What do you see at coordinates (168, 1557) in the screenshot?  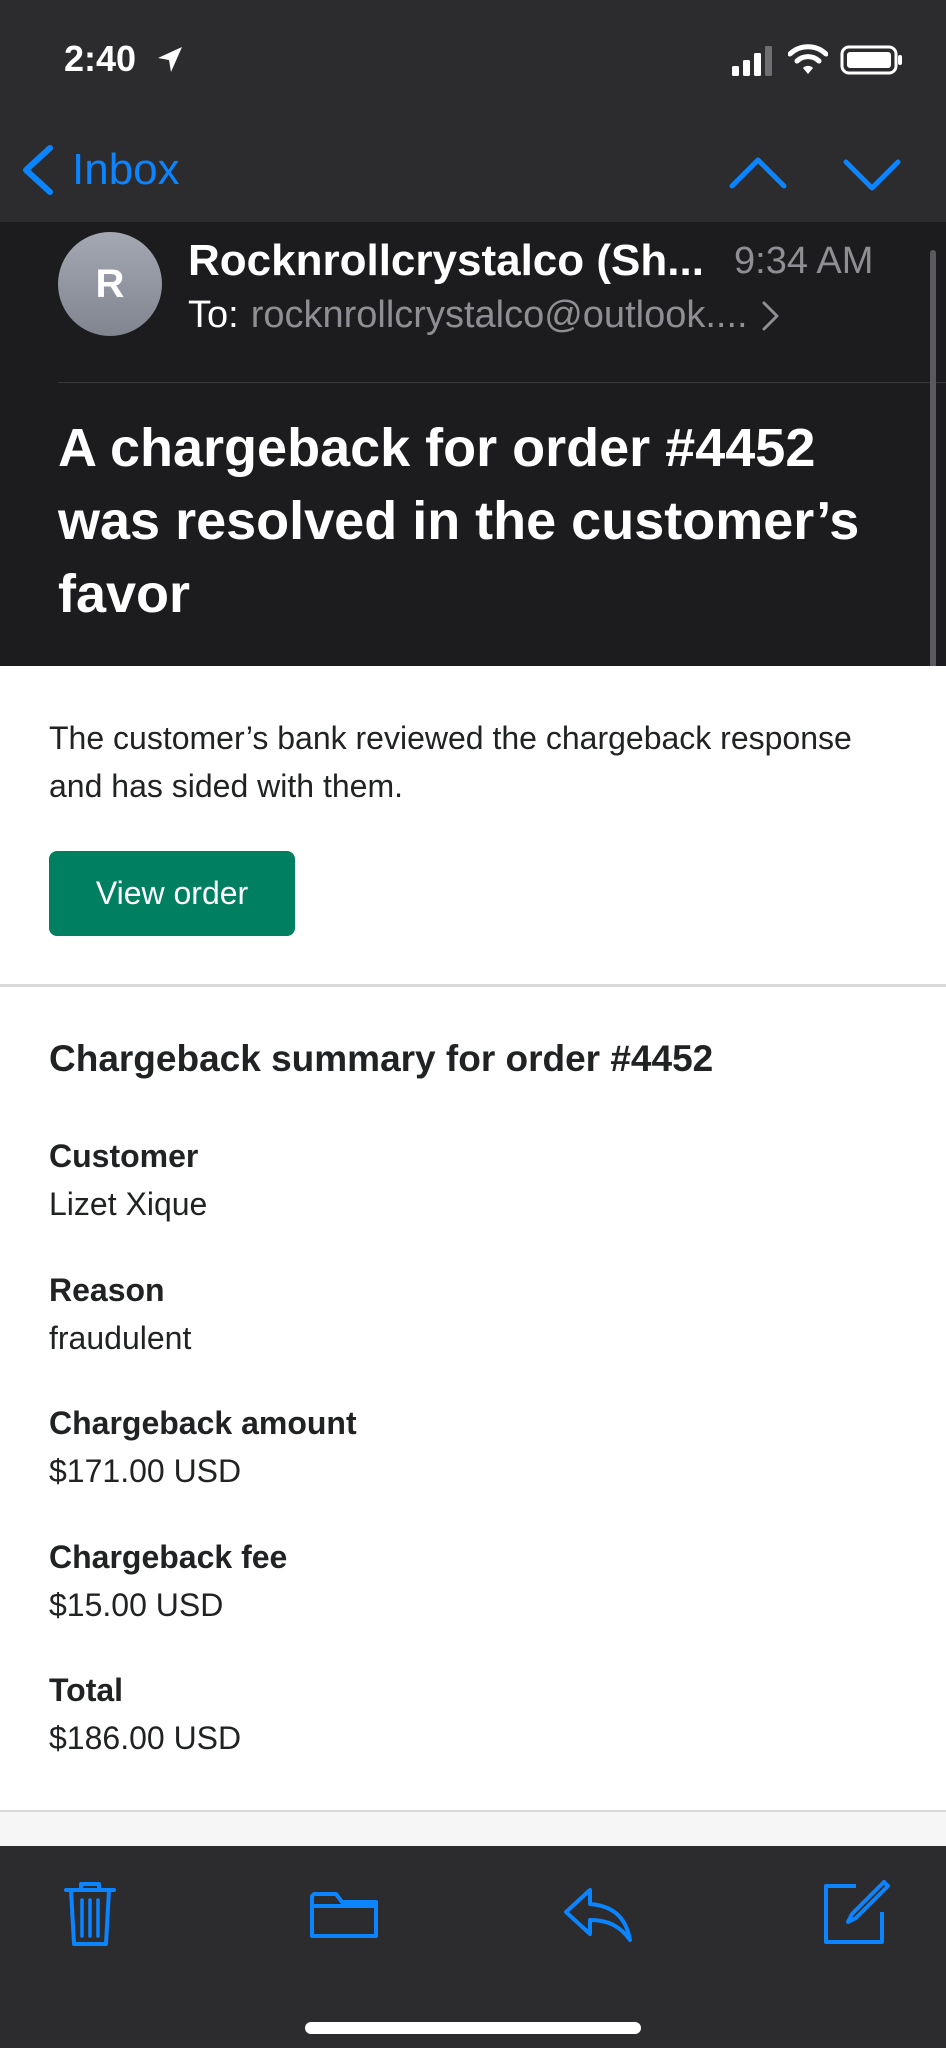 I see `field-label: Chargeback fee` at bounding box center [168, 1557].